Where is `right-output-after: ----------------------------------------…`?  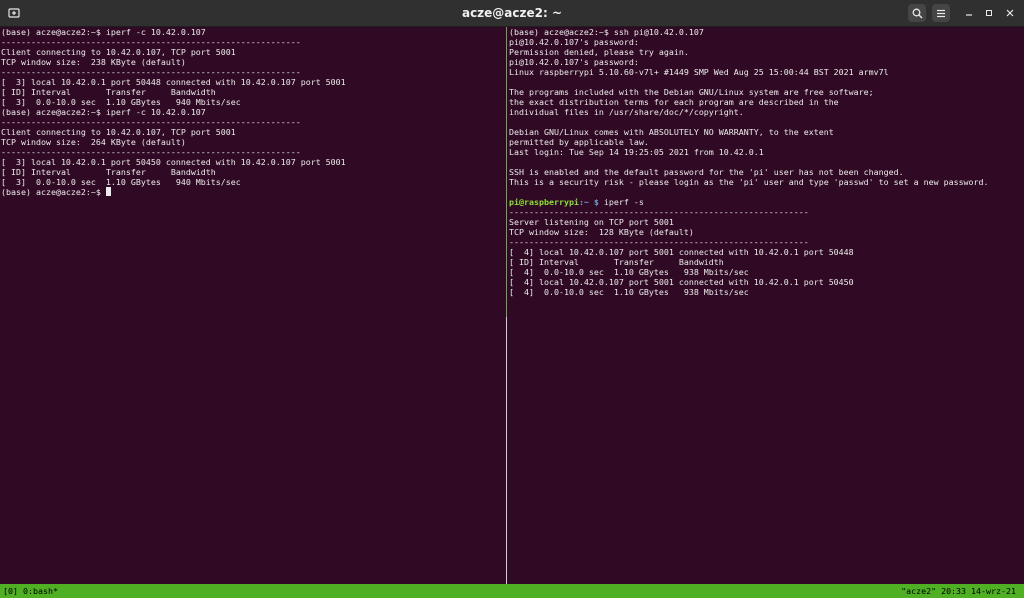
right-output-after: ----------------------------------------… is located at coordinates (766, 252).